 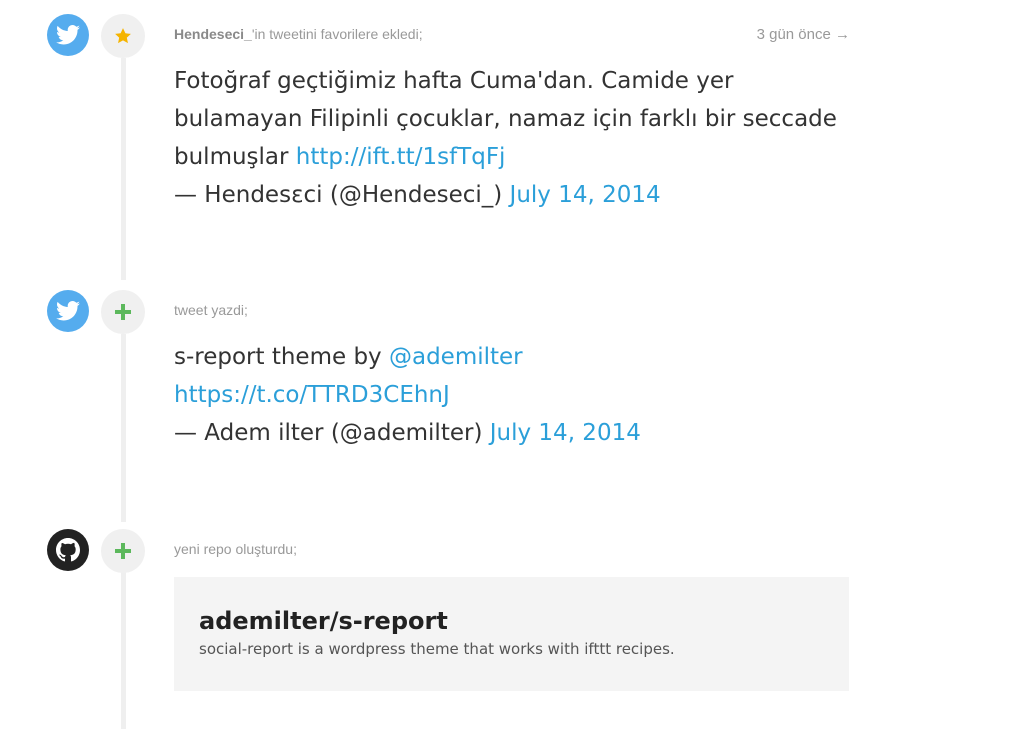 What do you see at coordinates (401, 157) in the screenshot?
I see `tweet-link: http://ift.tt/1sfTqFj` at bounding box center [401, 157].